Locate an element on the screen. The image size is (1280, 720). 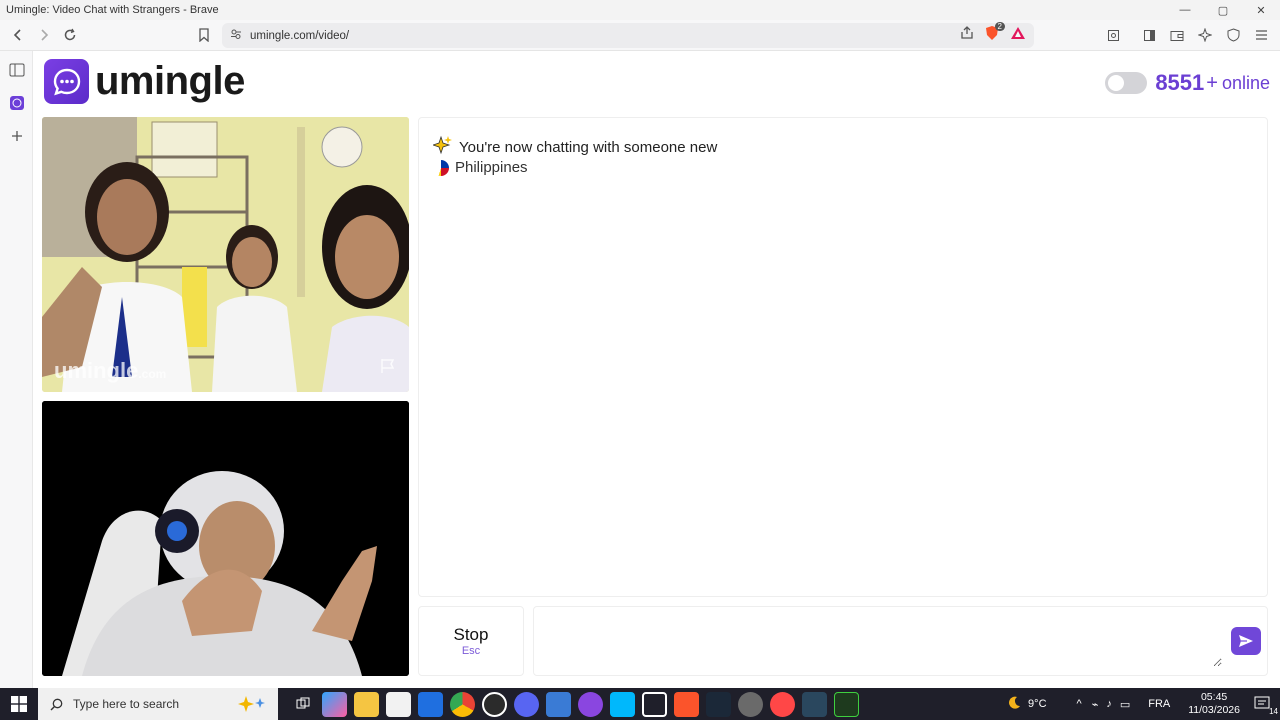
browser-toolbar: umingle.com/video/ 2 is located at coordinates (640, 35).